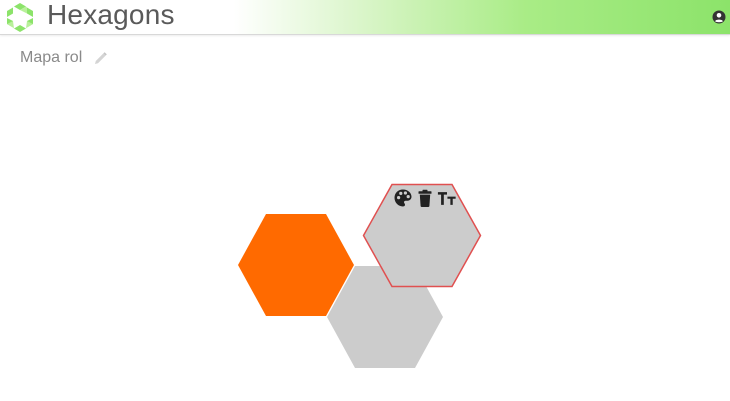  Describe the element at coordinates (51, 58) in the screenshot. I see `map-title: Mapa rol` at that location.